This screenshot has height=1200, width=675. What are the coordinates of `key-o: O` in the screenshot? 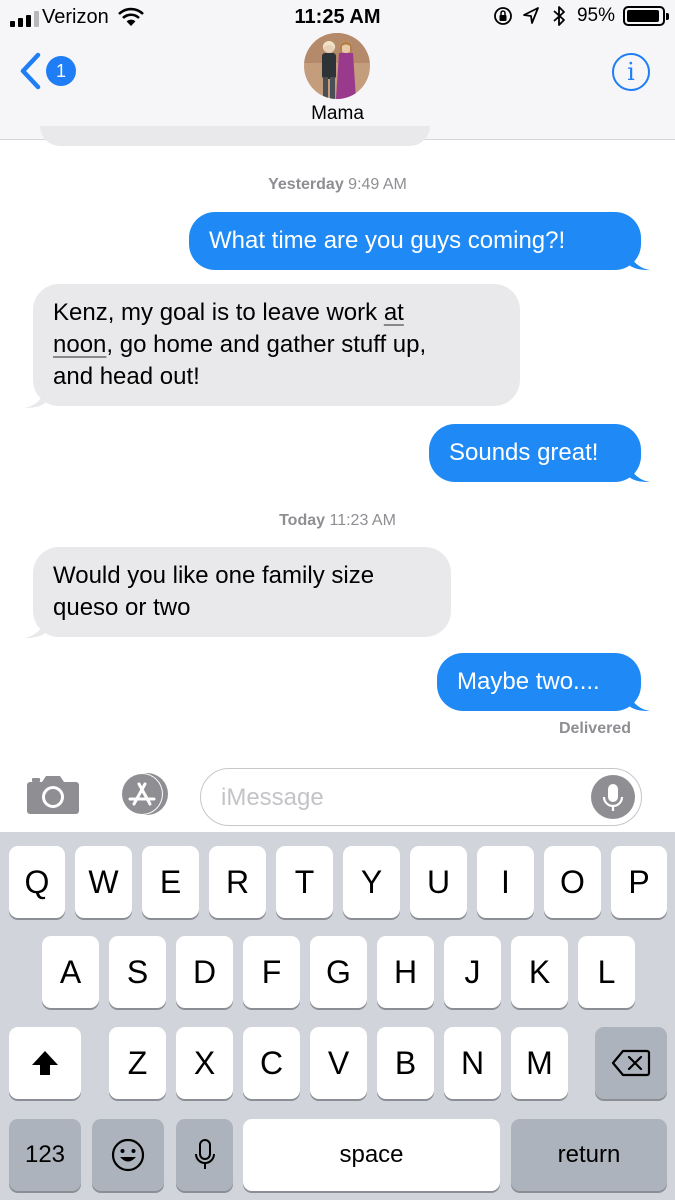 It's located at (572, 882).